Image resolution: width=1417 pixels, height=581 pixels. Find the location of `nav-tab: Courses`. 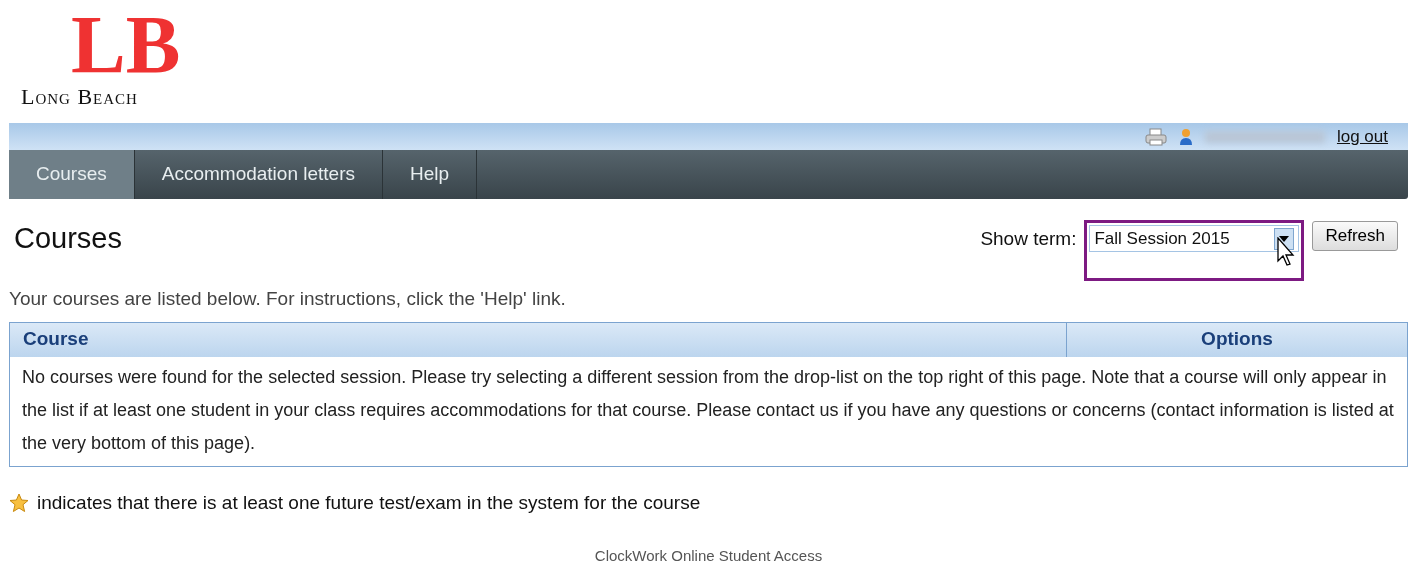

nav-tab: Courses is located at coordinates (72, 174).